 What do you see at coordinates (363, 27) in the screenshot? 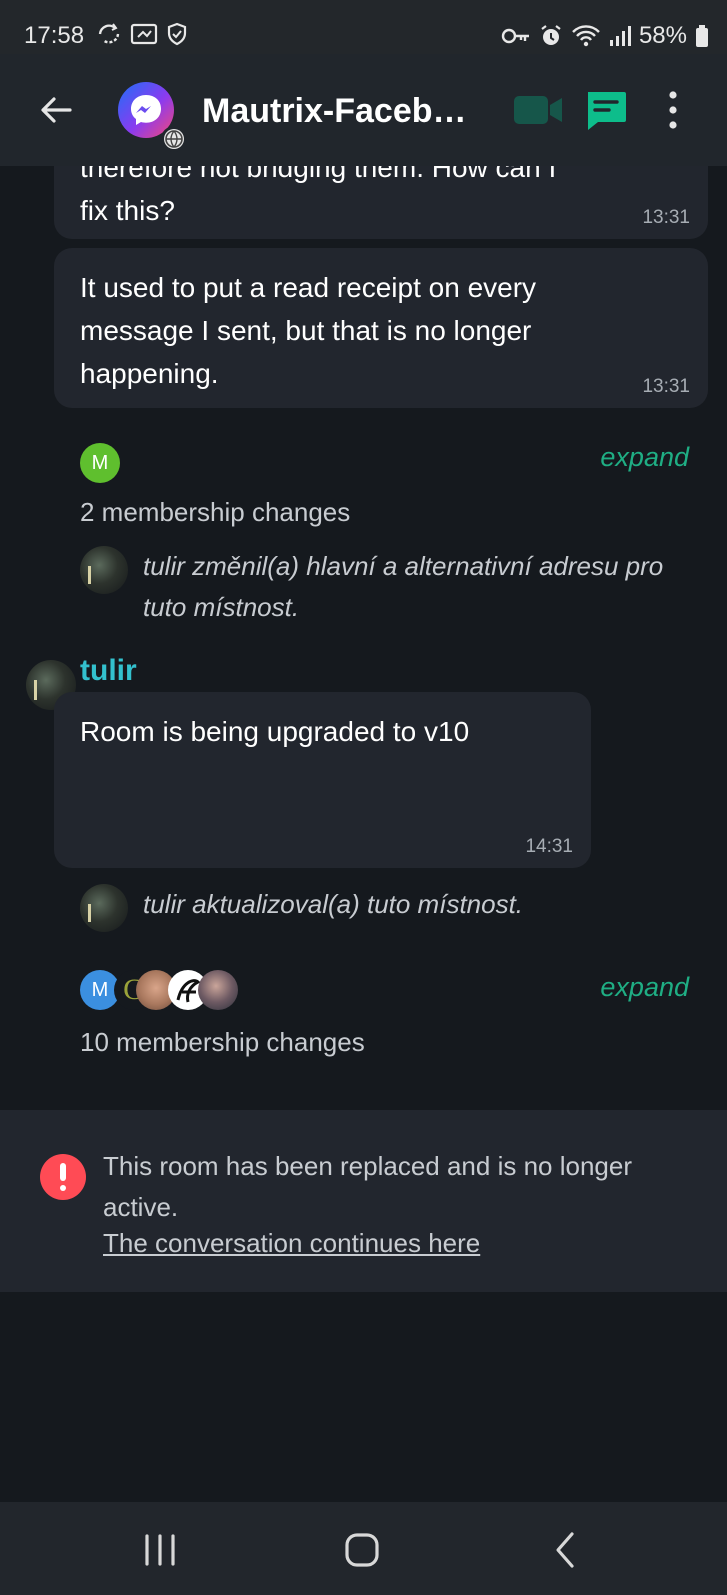
I see `status-bar: 17:58 58%` at bounding box center [363, 27].